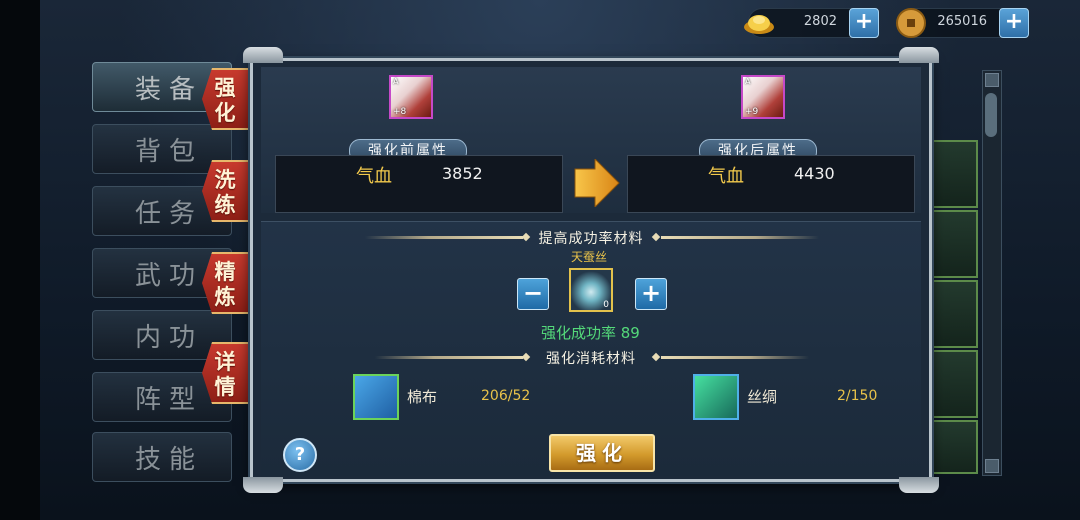 The width and height of the screenshot is (1080, 520). I want to click on material-count: 206/52, so click(506, 396).